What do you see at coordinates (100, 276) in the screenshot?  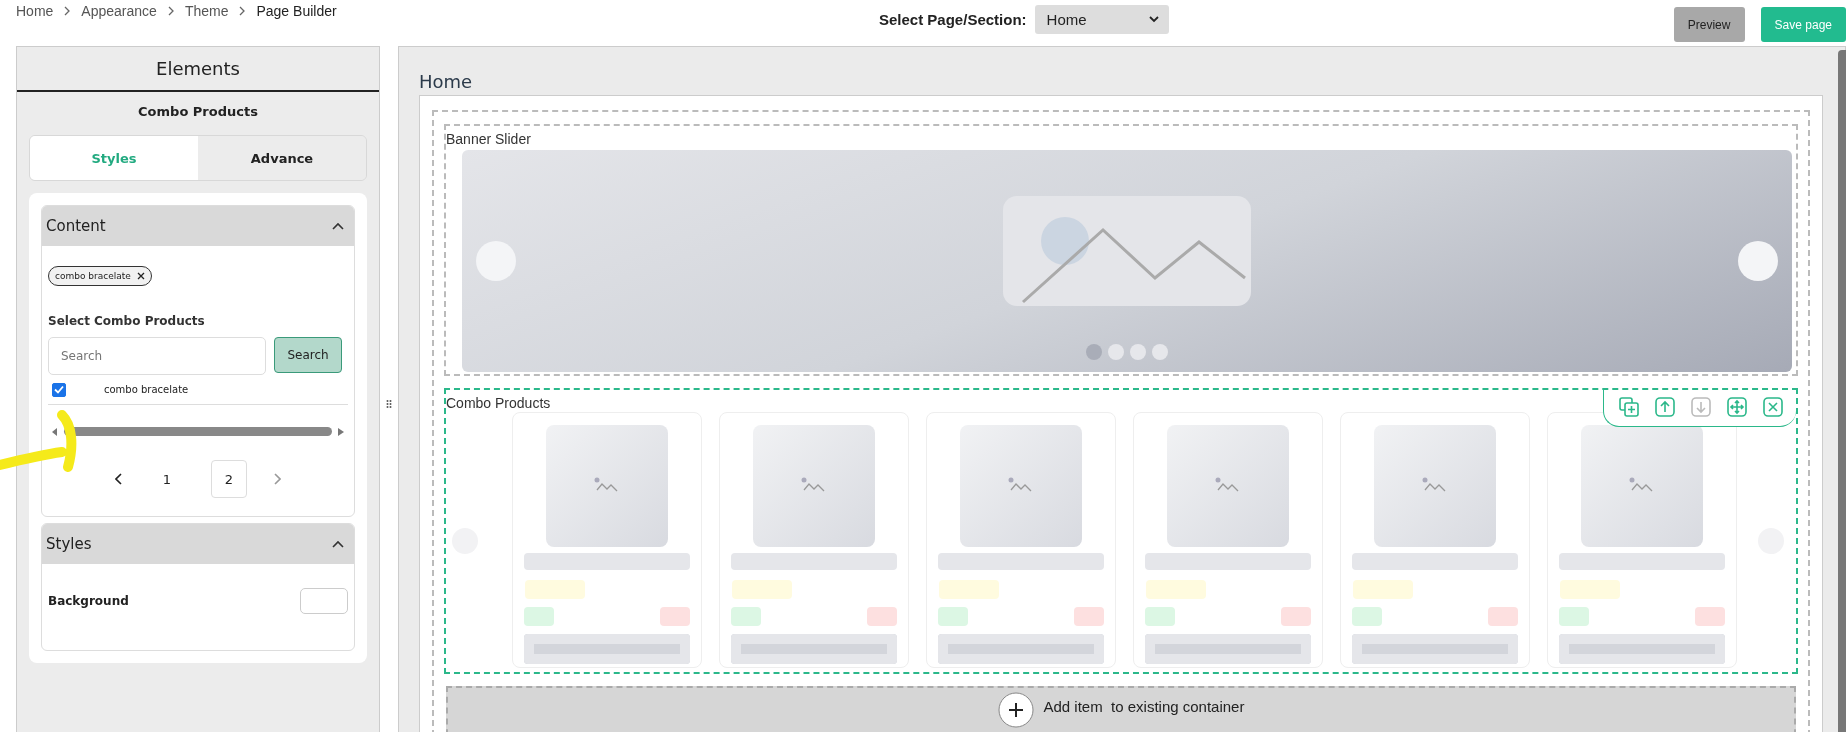 I see `tag-chip: combo bracelate` at bounding box center [100, 276].